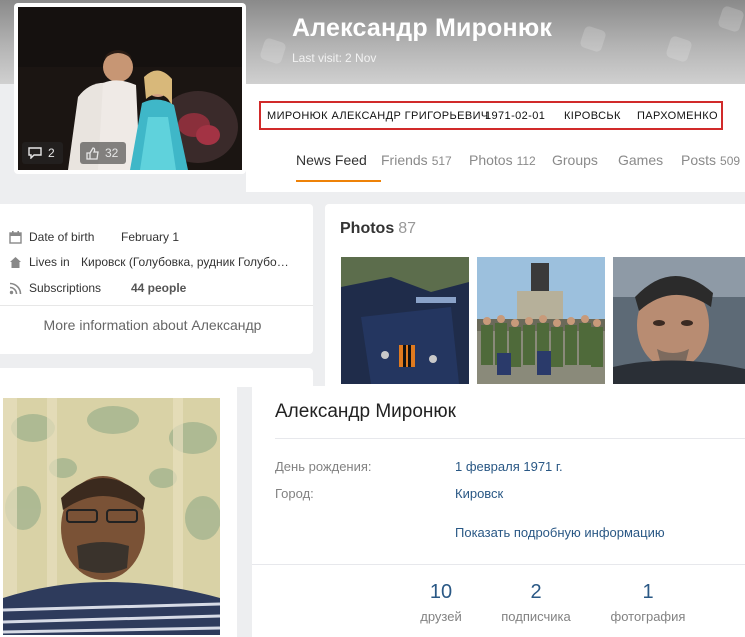 This screenshot has height=637, width=745. Describe the element at coordinates (62, 237) in the screenshot. I see `dob-label: Date of birth` at that location.